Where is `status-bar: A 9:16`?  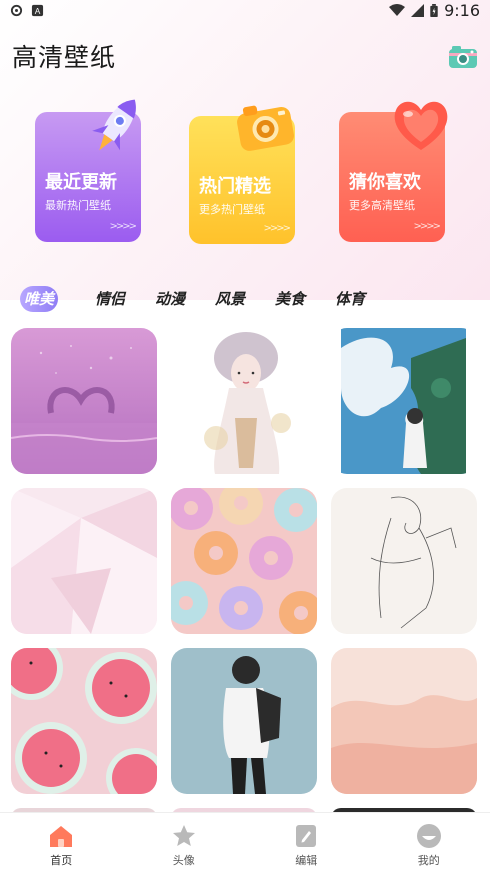
status-bar: A 9:16 is located at coordinates (245, 10).